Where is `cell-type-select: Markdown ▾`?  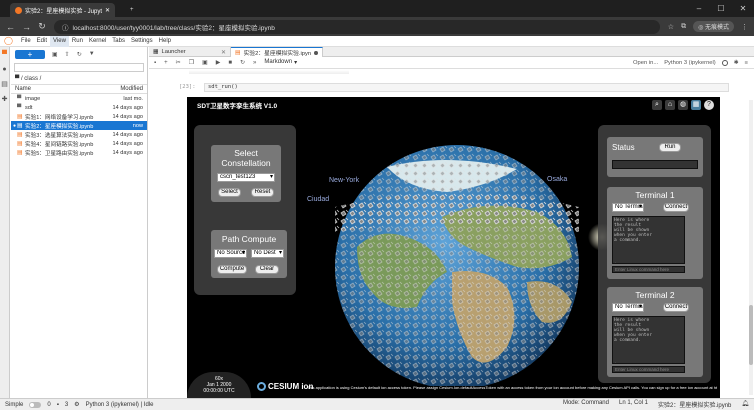
cell-type-select: Markdown ▾ is located at coordinates (280, 62).